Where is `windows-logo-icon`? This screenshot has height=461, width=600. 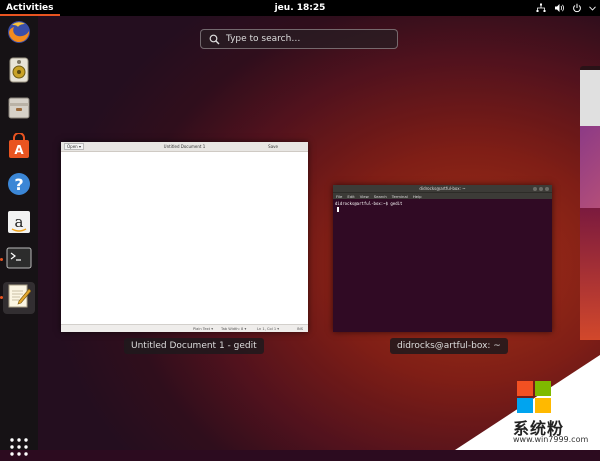 windows-logo-icon is located at coordinates (534, 397).